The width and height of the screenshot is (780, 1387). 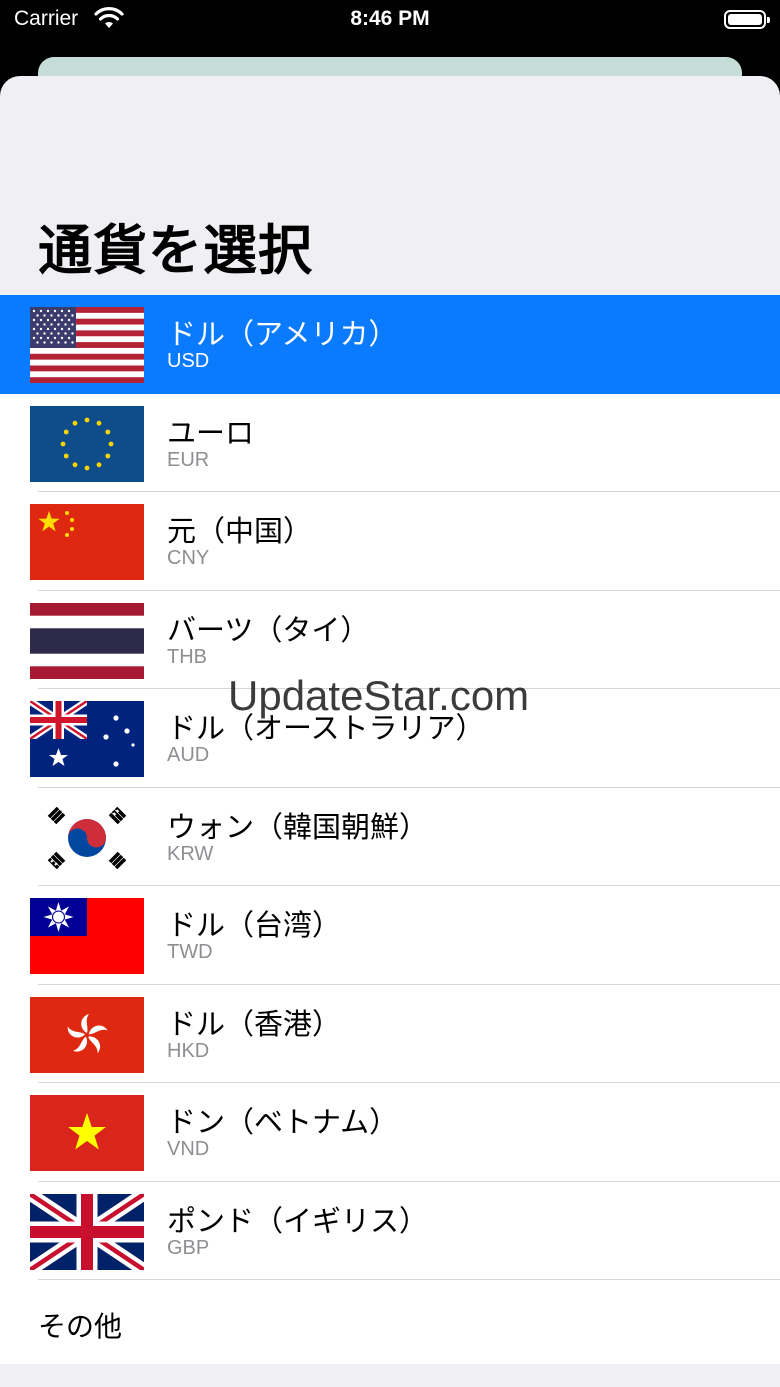 I want to click on currency-name: ドル（台湾）, so click(x=254, y=925).